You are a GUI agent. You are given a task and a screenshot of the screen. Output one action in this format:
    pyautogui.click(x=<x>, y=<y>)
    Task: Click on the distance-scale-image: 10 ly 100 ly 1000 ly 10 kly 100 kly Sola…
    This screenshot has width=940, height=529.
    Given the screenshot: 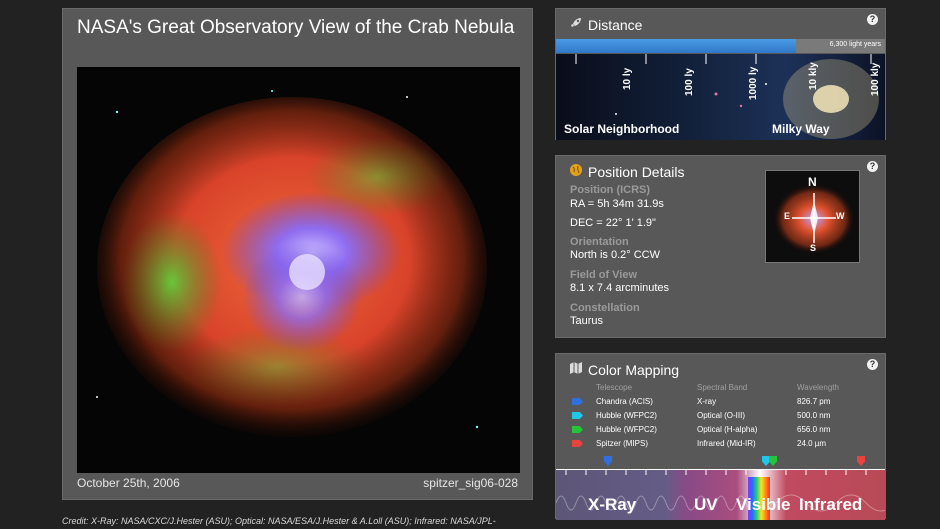 What is the action you would take?
    pyautogui.click(x=720, y=97)
    